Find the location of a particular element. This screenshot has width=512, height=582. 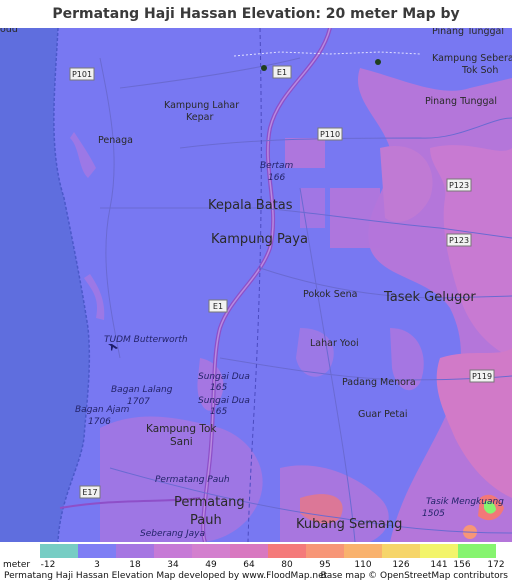

svg-text: E17 is located at coordinates (89, 492).